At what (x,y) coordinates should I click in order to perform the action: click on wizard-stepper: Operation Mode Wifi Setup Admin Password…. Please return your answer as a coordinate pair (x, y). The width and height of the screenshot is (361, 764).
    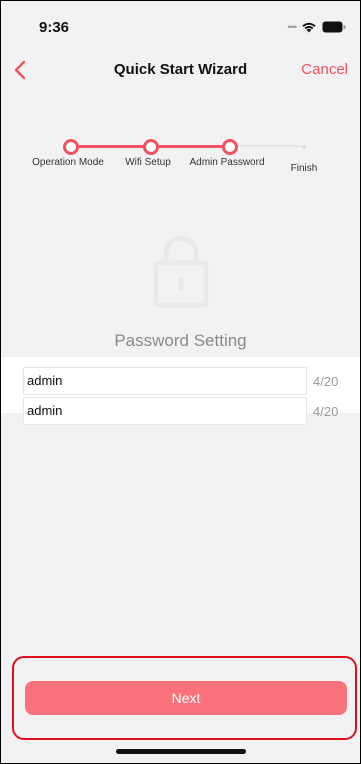
    Looking at the image, I should click on (180, 161).